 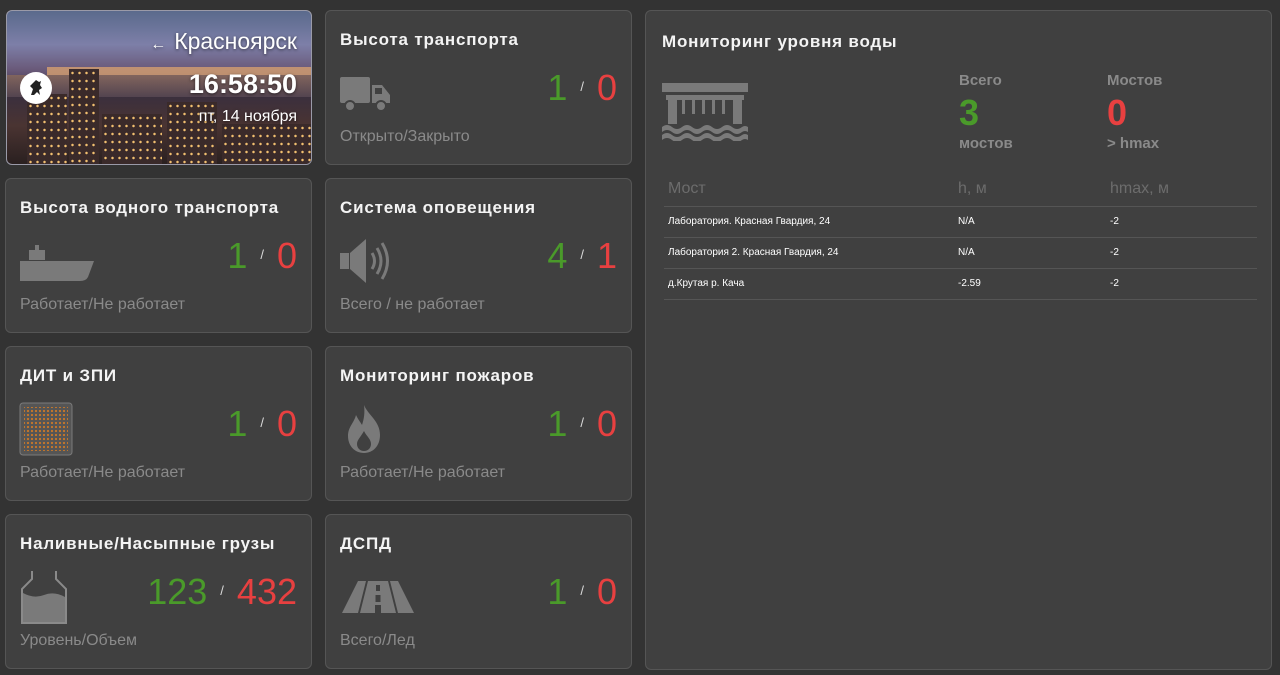 I want to click on card-title: Наливные/Насыпные грузы, so click(x=148, y=543).